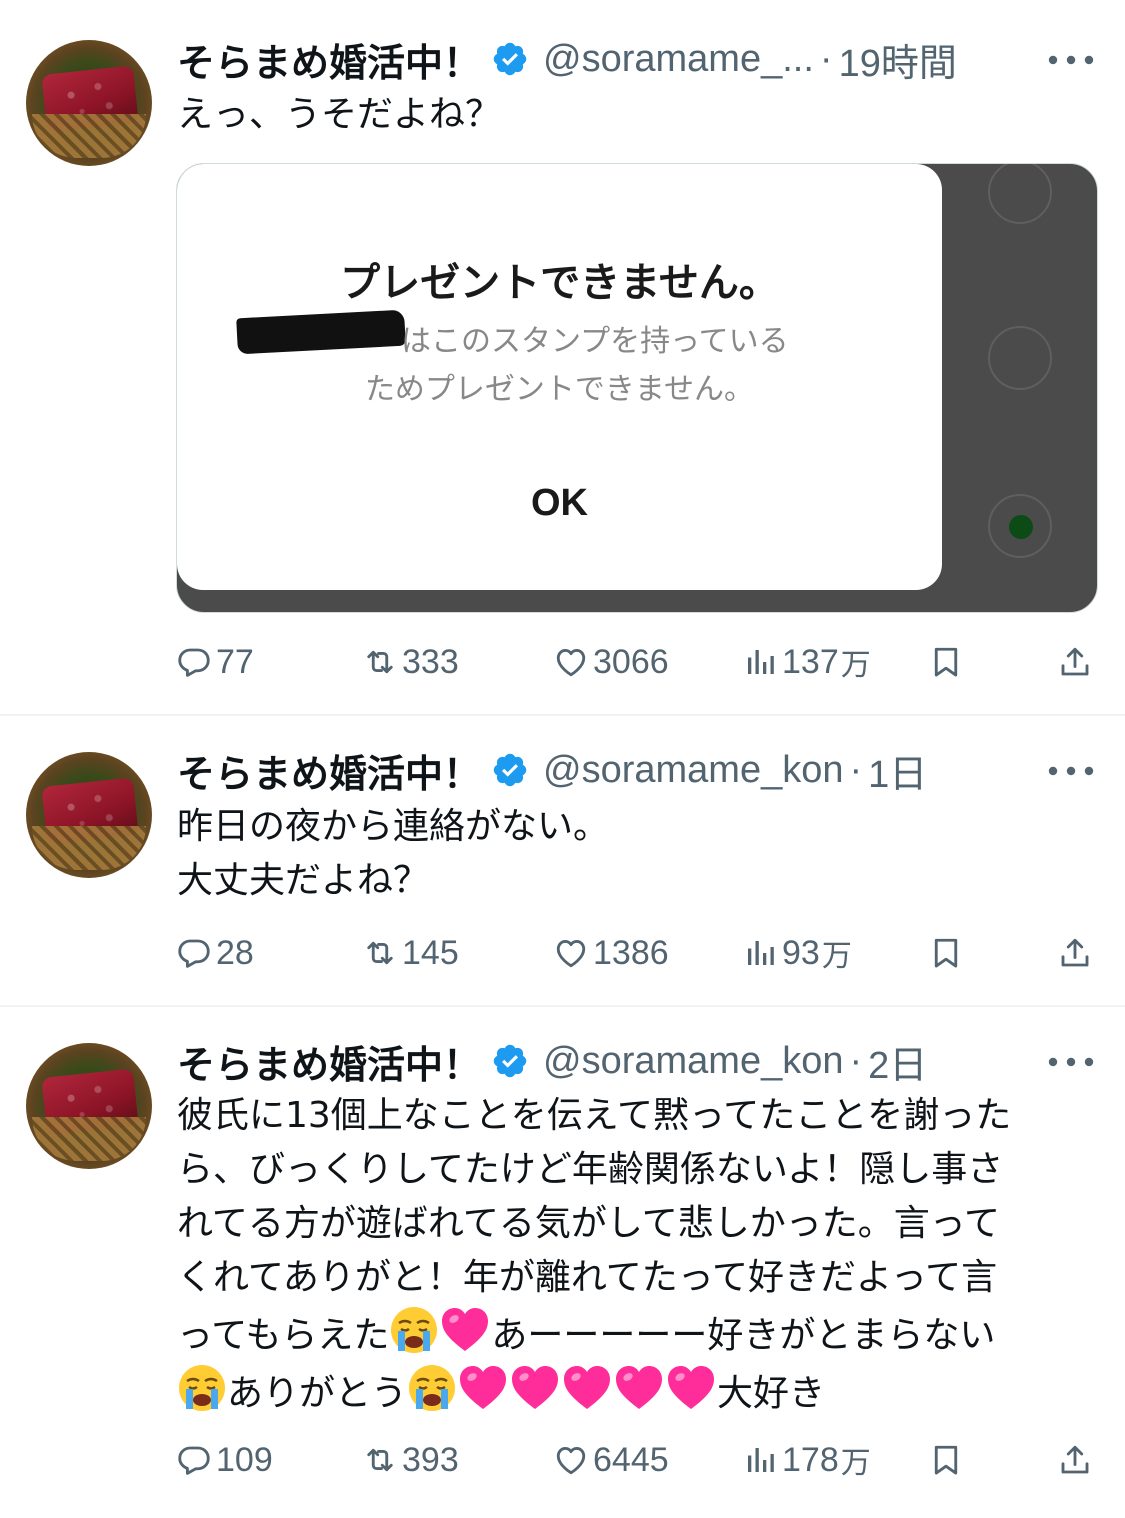  I want to click on views-button: 137 万, so click(806, 662).